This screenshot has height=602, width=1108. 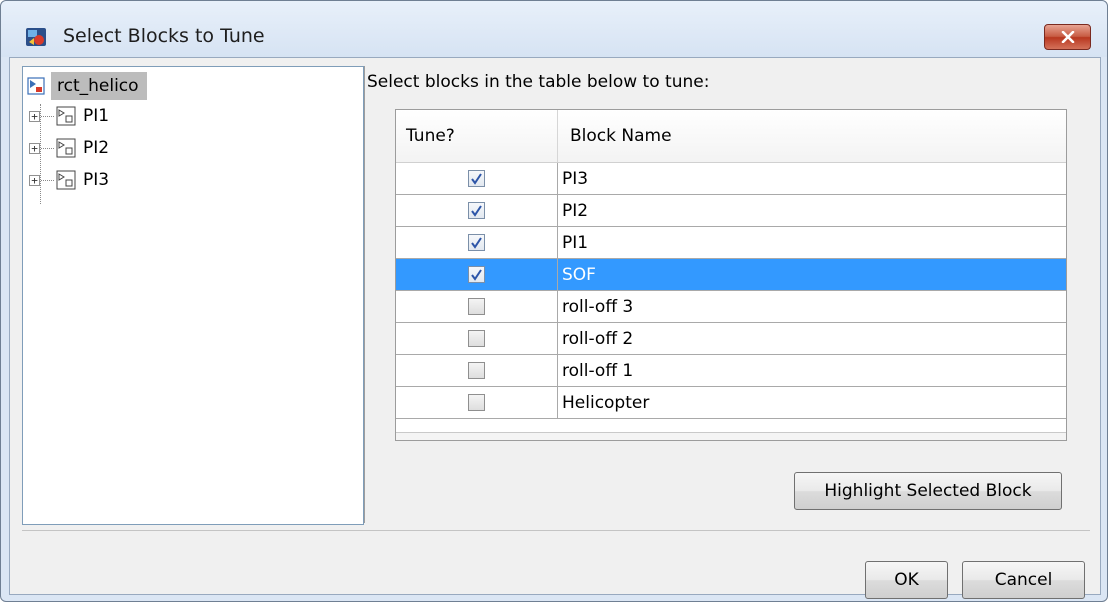 What do you see at coordinates (731, 339) in the screenshot?
I see `table-row: roll-off 2` at bounding box center [731, 339].